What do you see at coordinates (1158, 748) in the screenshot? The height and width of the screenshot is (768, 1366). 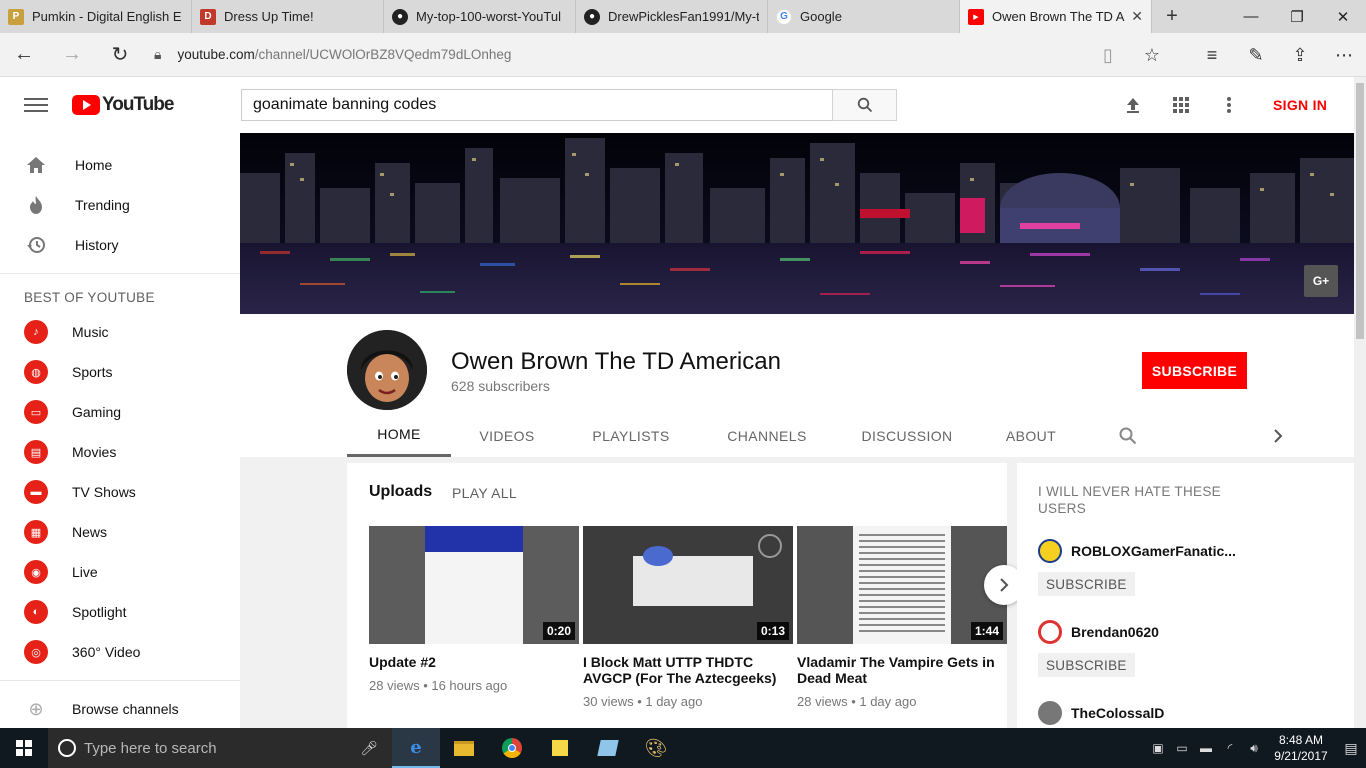 I see `network-monitor-icon: ▣` at bounding box center [1158, 748].